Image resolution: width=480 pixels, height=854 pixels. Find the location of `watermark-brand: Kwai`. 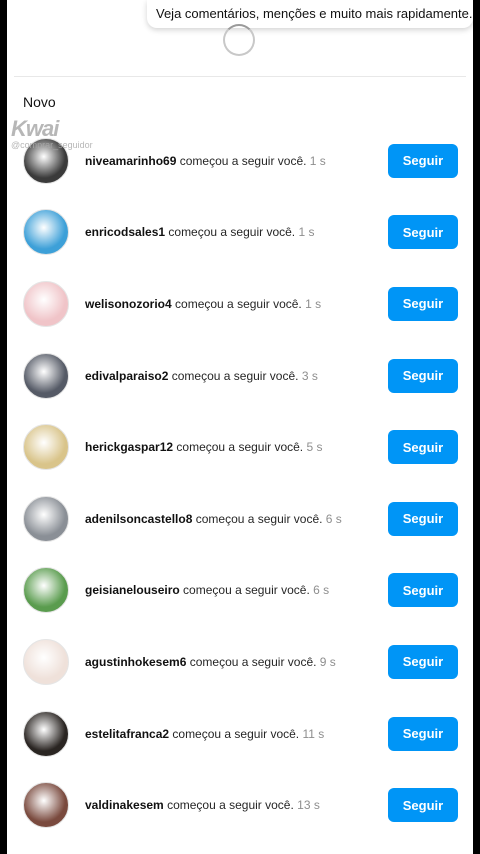

watermark-brand: Kwai is located at coordinates (35, 128).